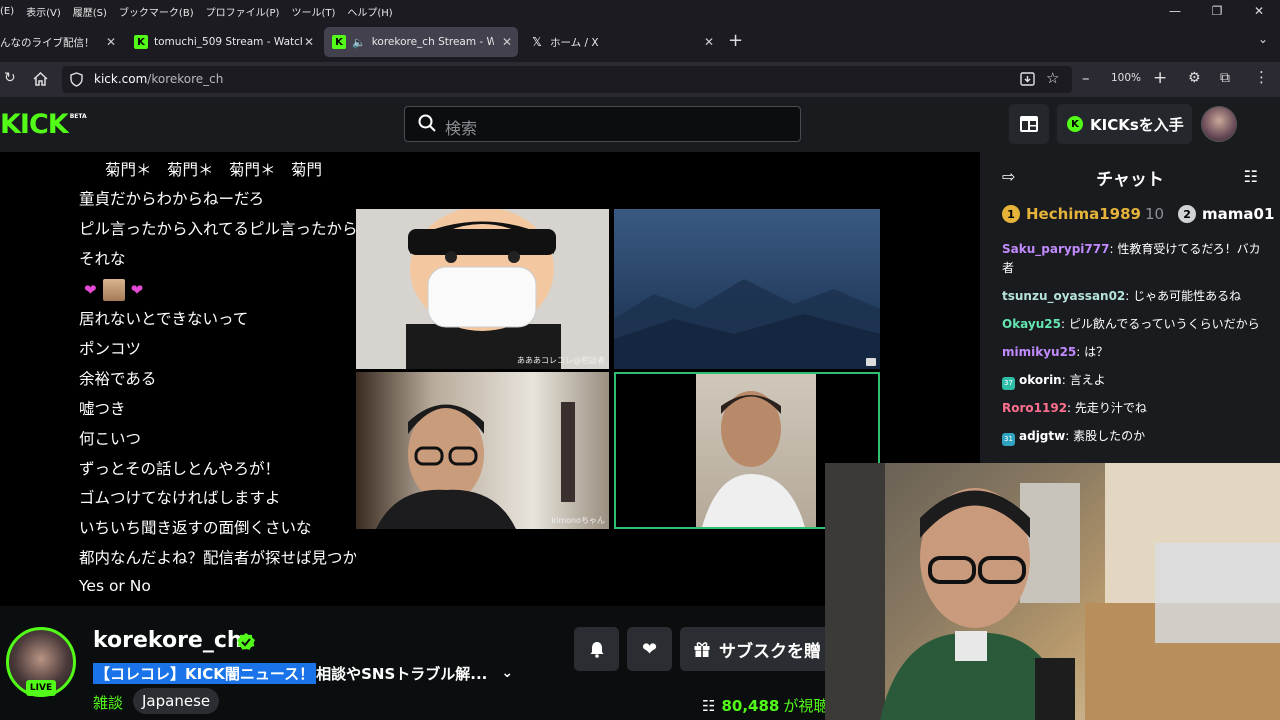 The image size is (1280, 720). Describe the element at coordinates (43, 11) in the screenshot. I see `menu-view: 表示(V)` at that location.